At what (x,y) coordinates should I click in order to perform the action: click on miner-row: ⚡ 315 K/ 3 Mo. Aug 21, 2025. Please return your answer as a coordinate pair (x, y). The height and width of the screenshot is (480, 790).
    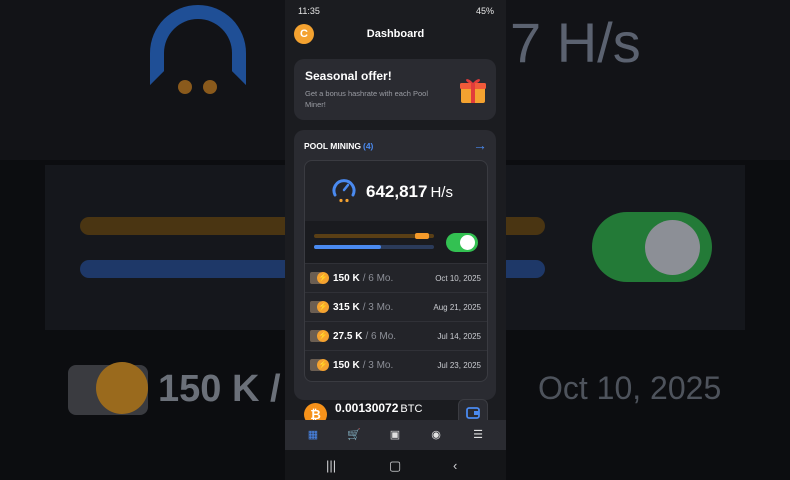
    Looking at the image, I should click on (396, 307).